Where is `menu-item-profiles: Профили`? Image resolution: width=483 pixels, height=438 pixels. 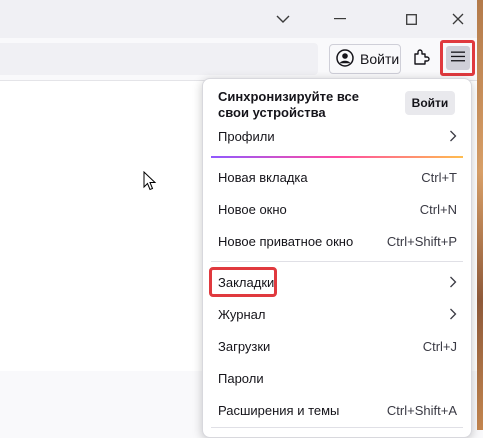
menu-item-profiles: Профили is located at coordinates (337, 136).